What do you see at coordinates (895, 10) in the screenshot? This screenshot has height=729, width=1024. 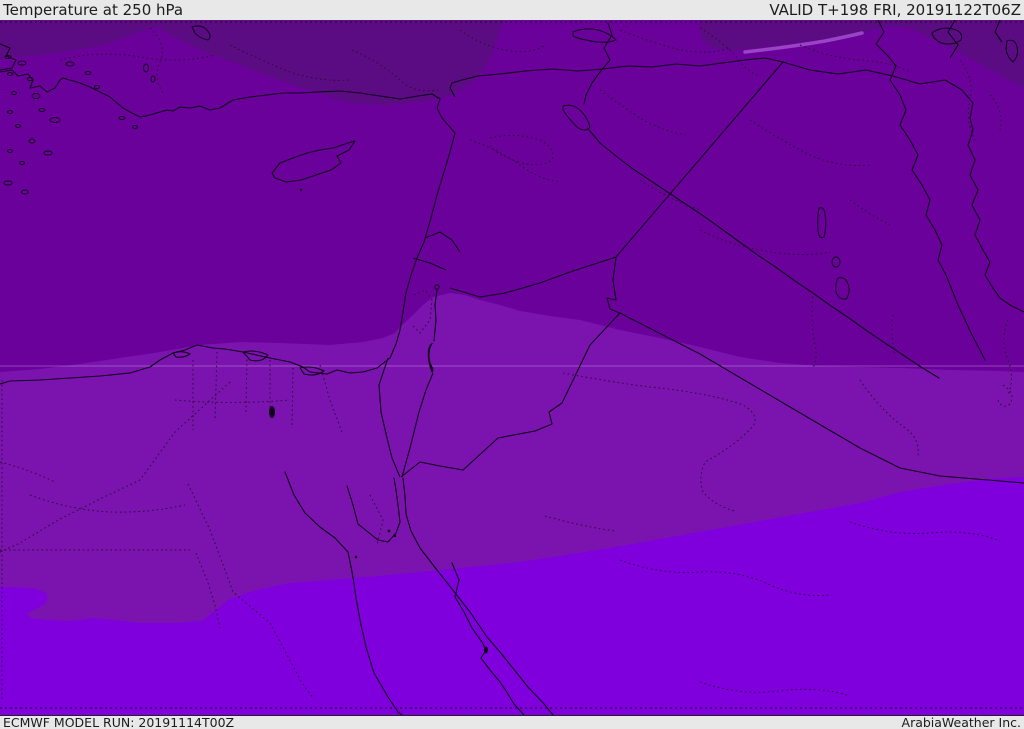 I see `valid-time-label: VALID T+198 FRI, 20191122T06Z` at bounding box center [895, 10].